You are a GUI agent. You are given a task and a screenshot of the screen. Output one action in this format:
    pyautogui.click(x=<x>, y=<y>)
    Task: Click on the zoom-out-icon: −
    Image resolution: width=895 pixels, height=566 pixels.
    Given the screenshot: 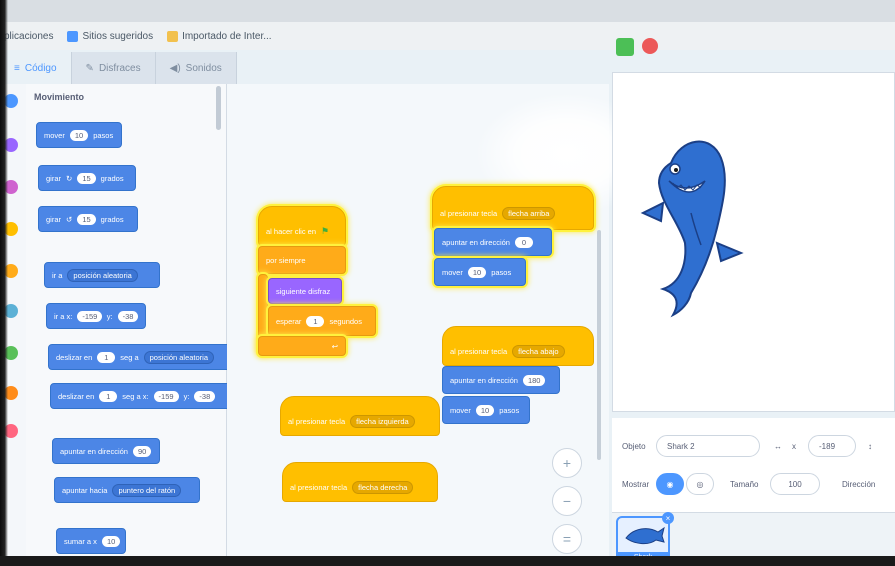 What is the action you would take?
    pyautogui.click(x=567, y=501)
    